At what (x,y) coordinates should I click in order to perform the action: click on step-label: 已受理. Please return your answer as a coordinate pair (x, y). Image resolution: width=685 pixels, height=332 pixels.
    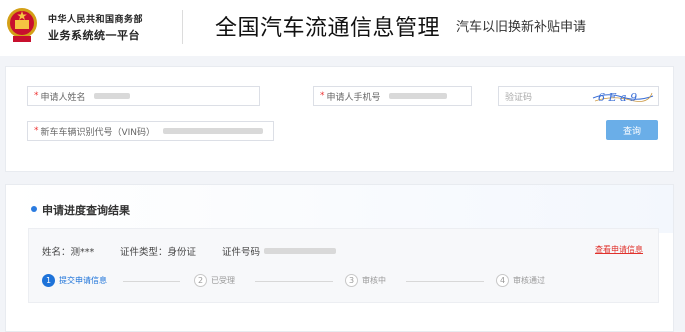
    Looking at the image, I should click on (223, 280).